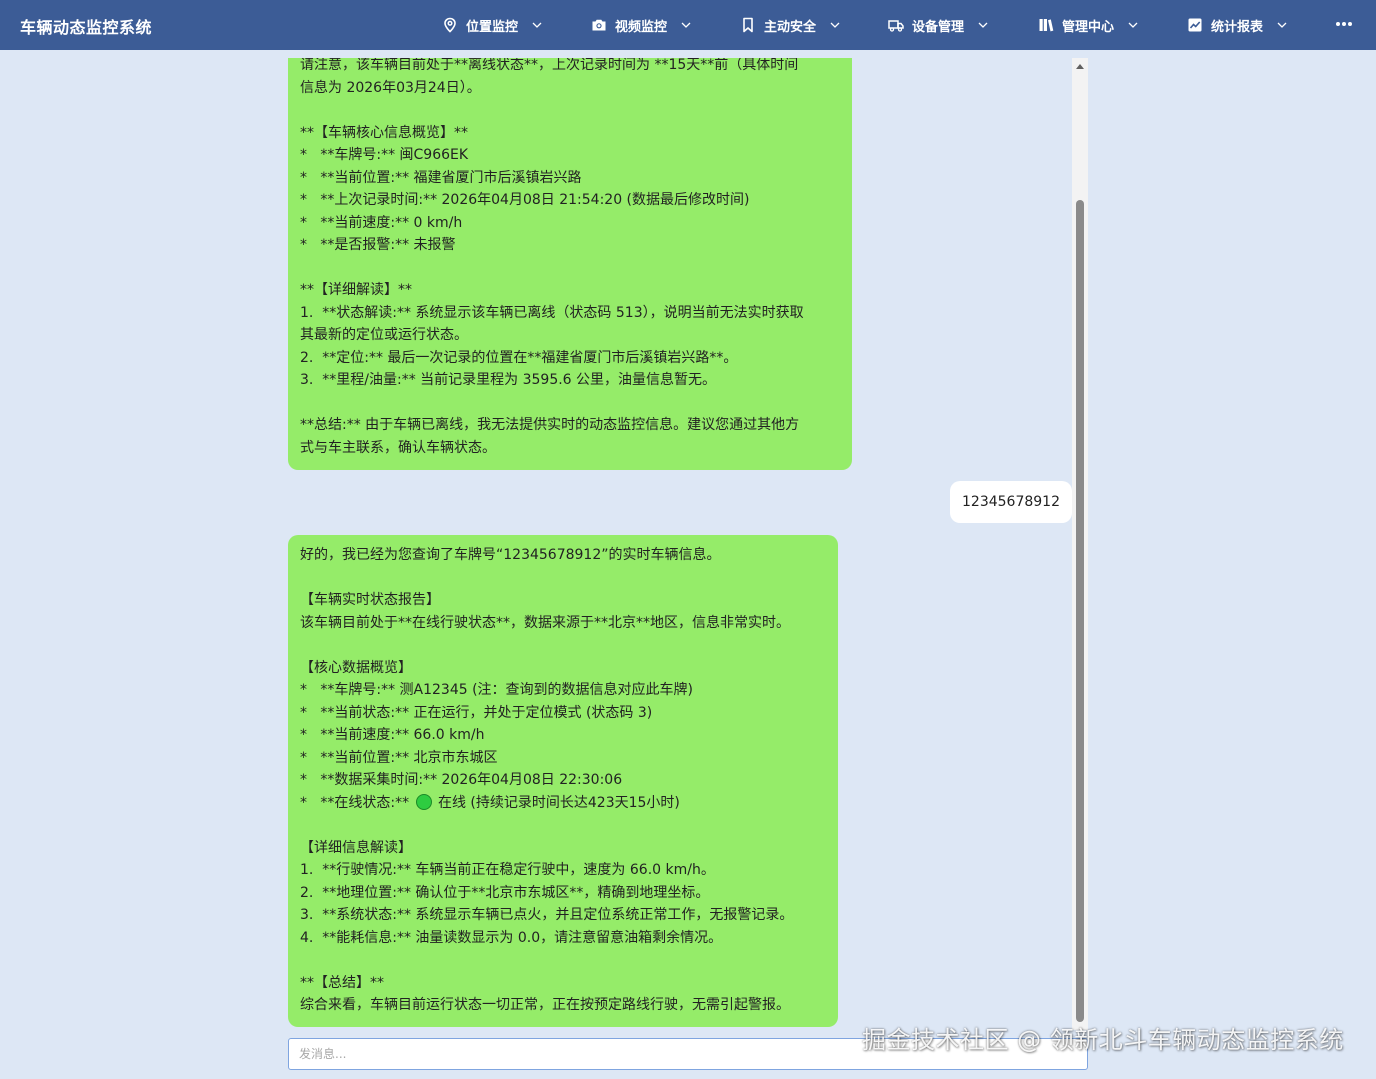 The image size is (1376, 1079). I want to click on message-line: 信息为 2026年03月24日）。, so click(390, 87).